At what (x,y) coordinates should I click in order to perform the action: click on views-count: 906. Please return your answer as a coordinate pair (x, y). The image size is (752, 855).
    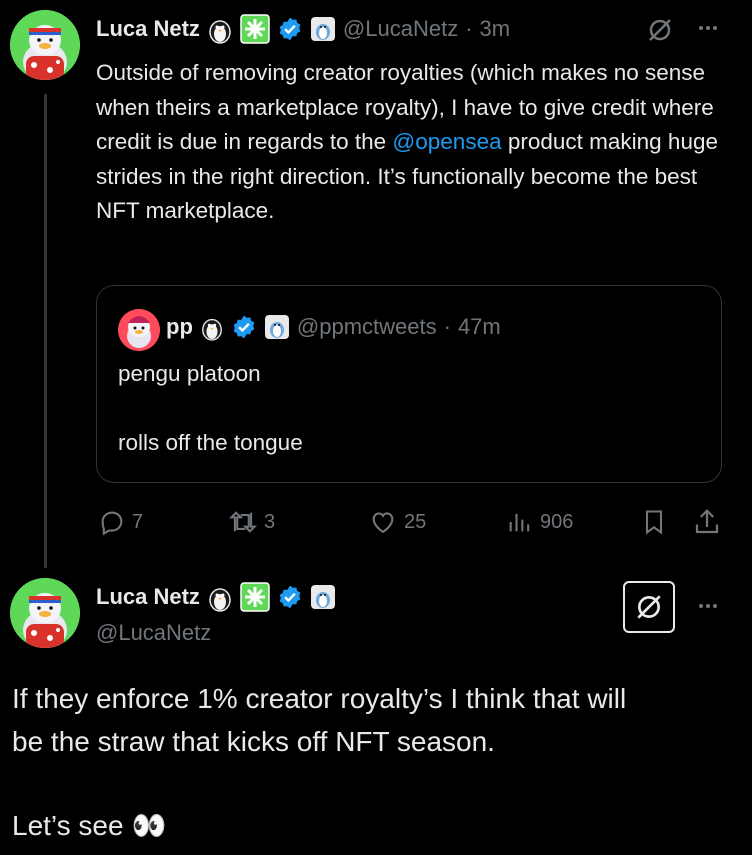
    Looking at the image, I should click on (557, 521).